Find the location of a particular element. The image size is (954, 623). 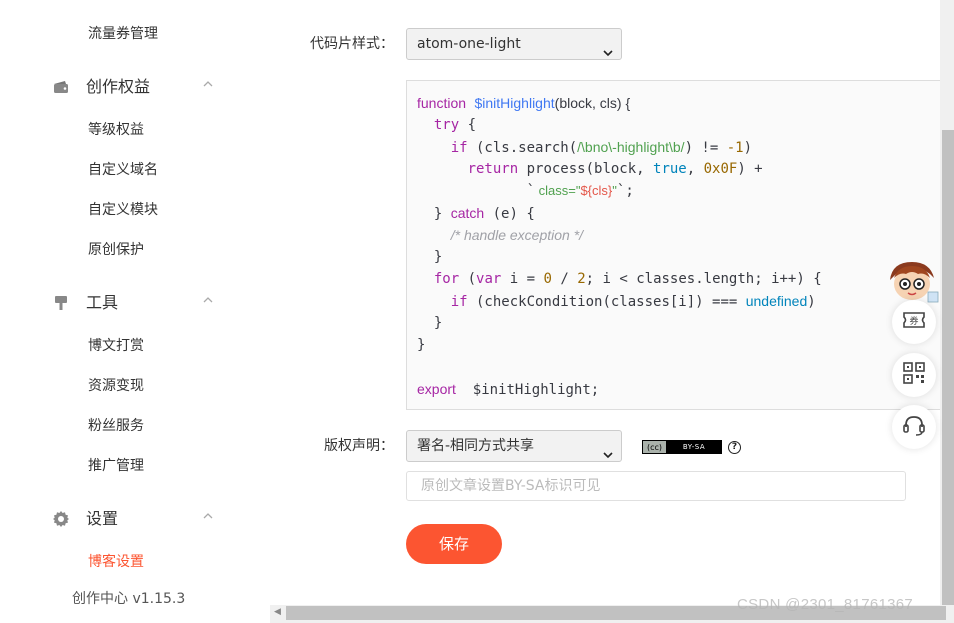

sidebar-item-original-protection: 原创保护 is located at coordinates (116, 250).